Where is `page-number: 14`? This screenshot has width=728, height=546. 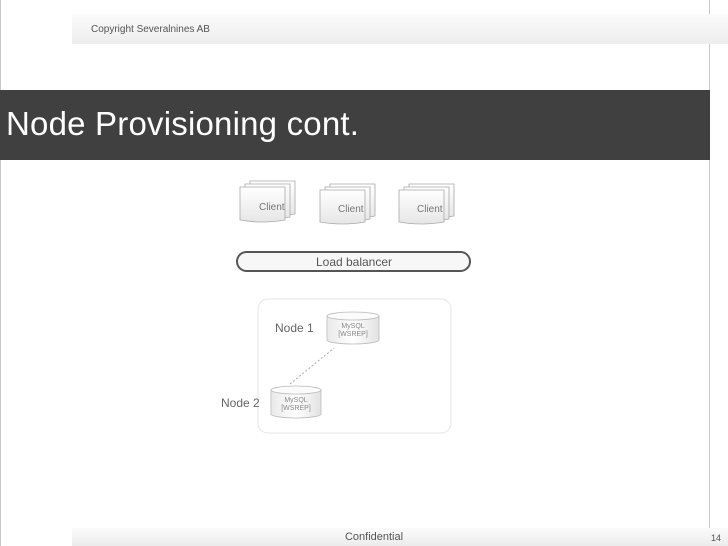
page-number: 14 is located at coordinates (716, 538).